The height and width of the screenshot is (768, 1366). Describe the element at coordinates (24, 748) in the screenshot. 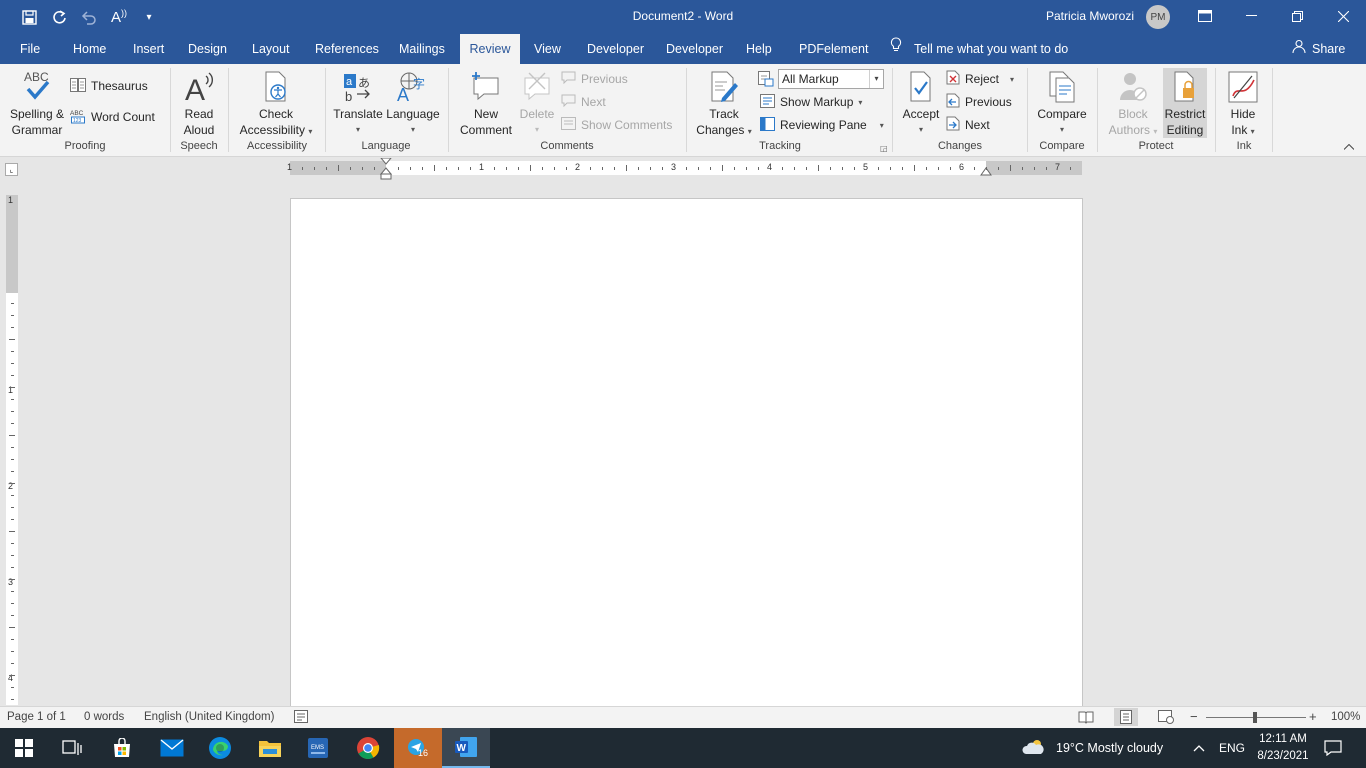

I see `start-button` at that location.